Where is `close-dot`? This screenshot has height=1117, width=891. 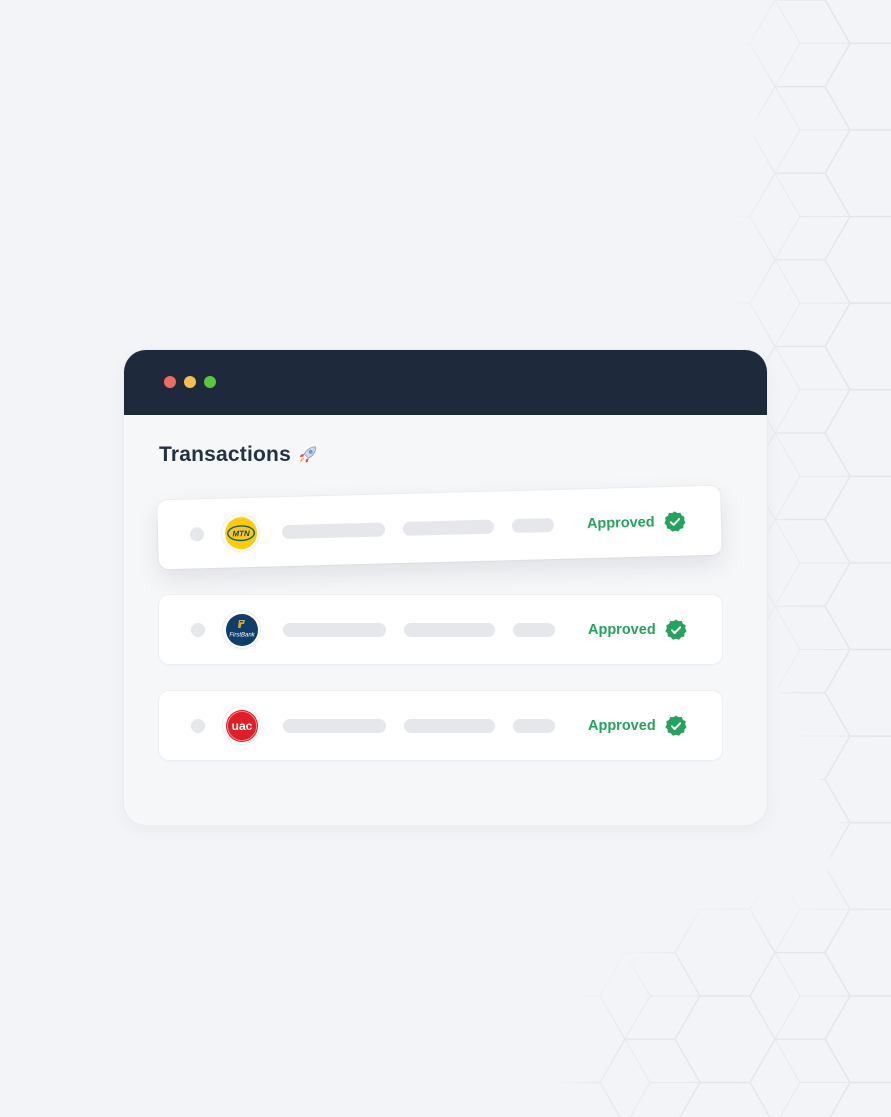
close-dot is located at coordinates (170, 382).